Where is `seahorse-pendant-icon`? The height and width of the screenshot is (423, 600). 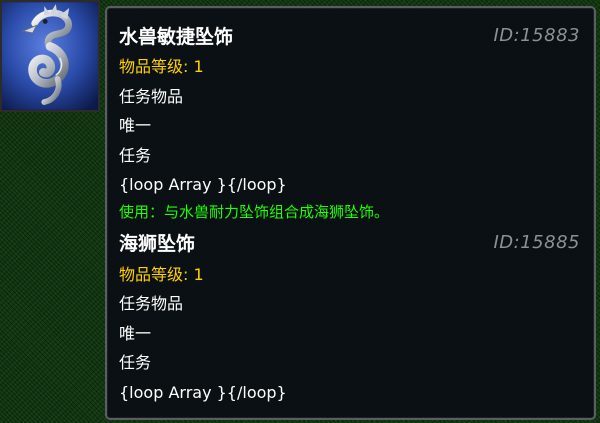
seahorse-pendant-icon is located at coordinates (50, 56).